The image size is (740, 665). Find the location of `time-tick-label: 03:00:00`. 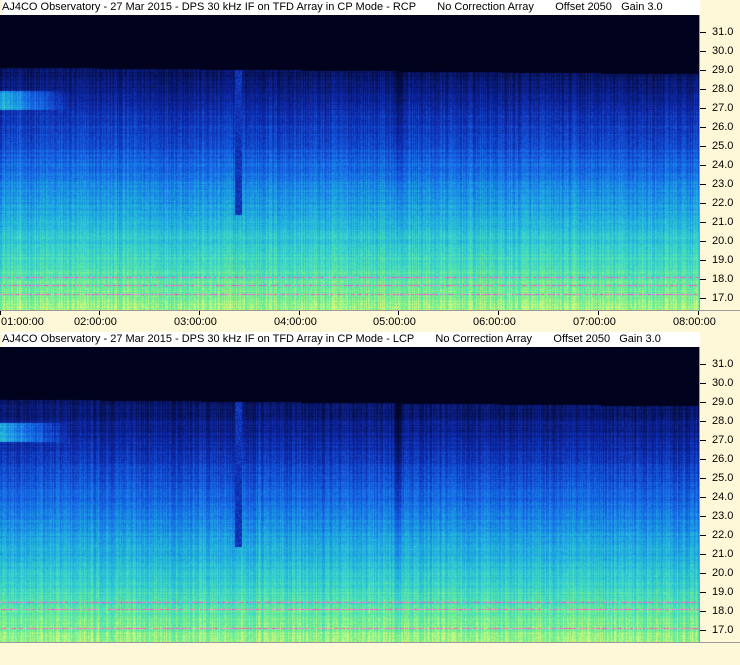

time-tick-label: 03:00:00 is located at coordinates (195, 322).